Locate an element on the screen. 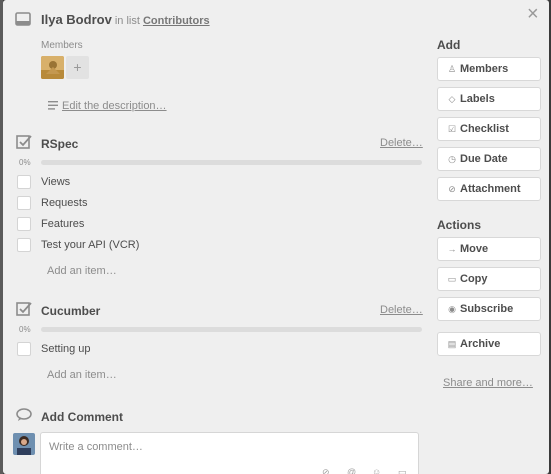  actions-heading: Actions is located at coordinates (459, 225).